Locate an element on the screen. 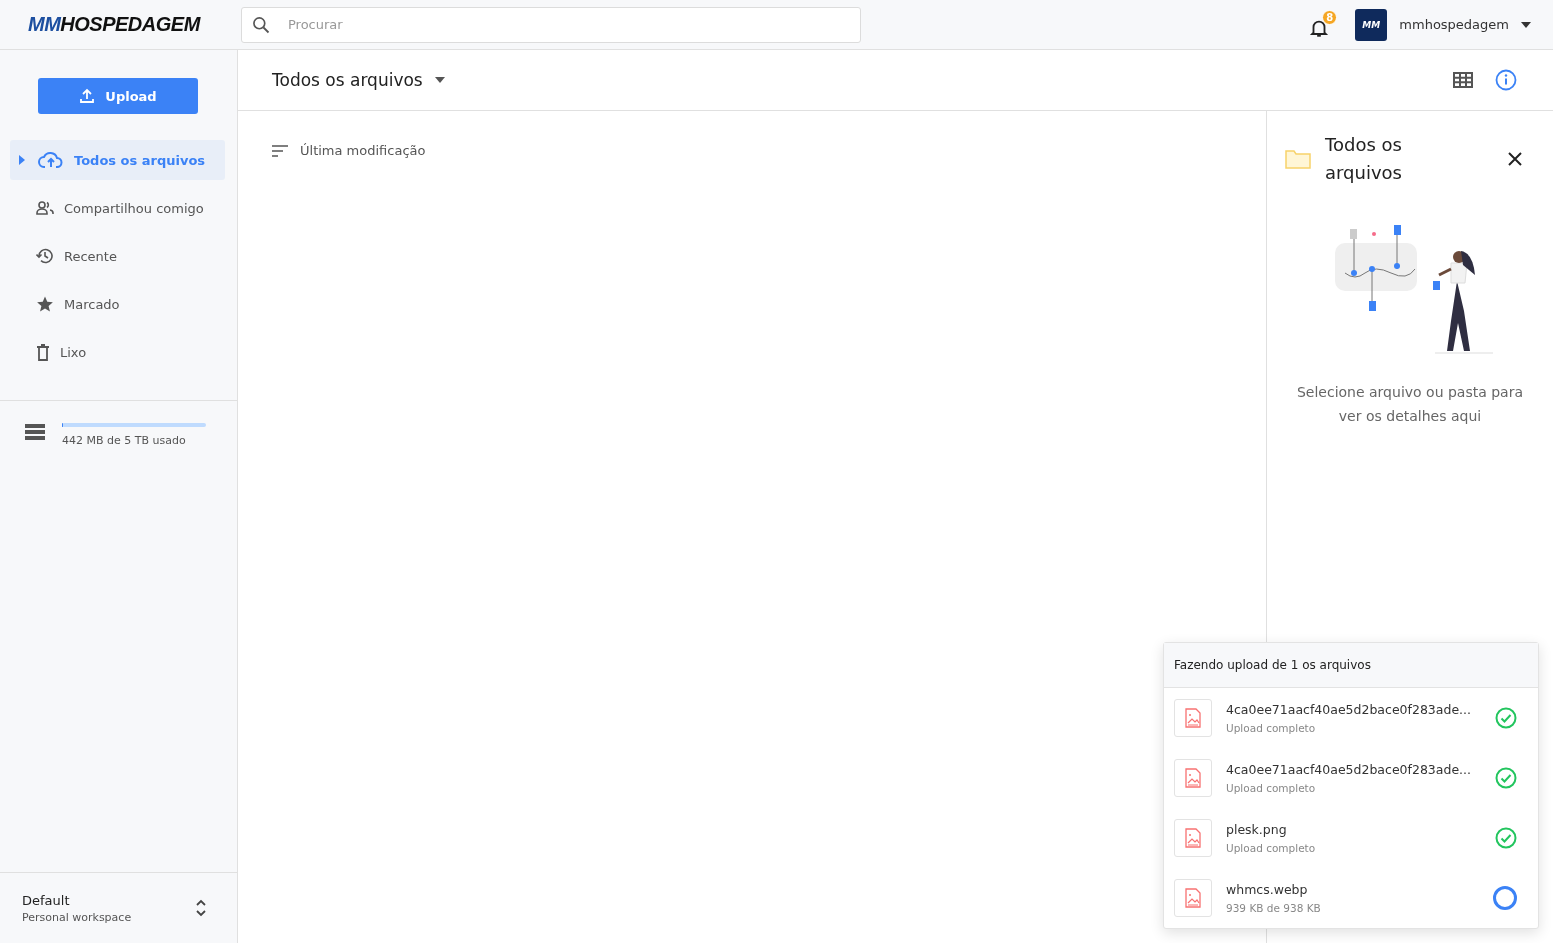 This screenshot has width=1553, height=943. cloud-upload-icon is located at coordinates (51, 160).